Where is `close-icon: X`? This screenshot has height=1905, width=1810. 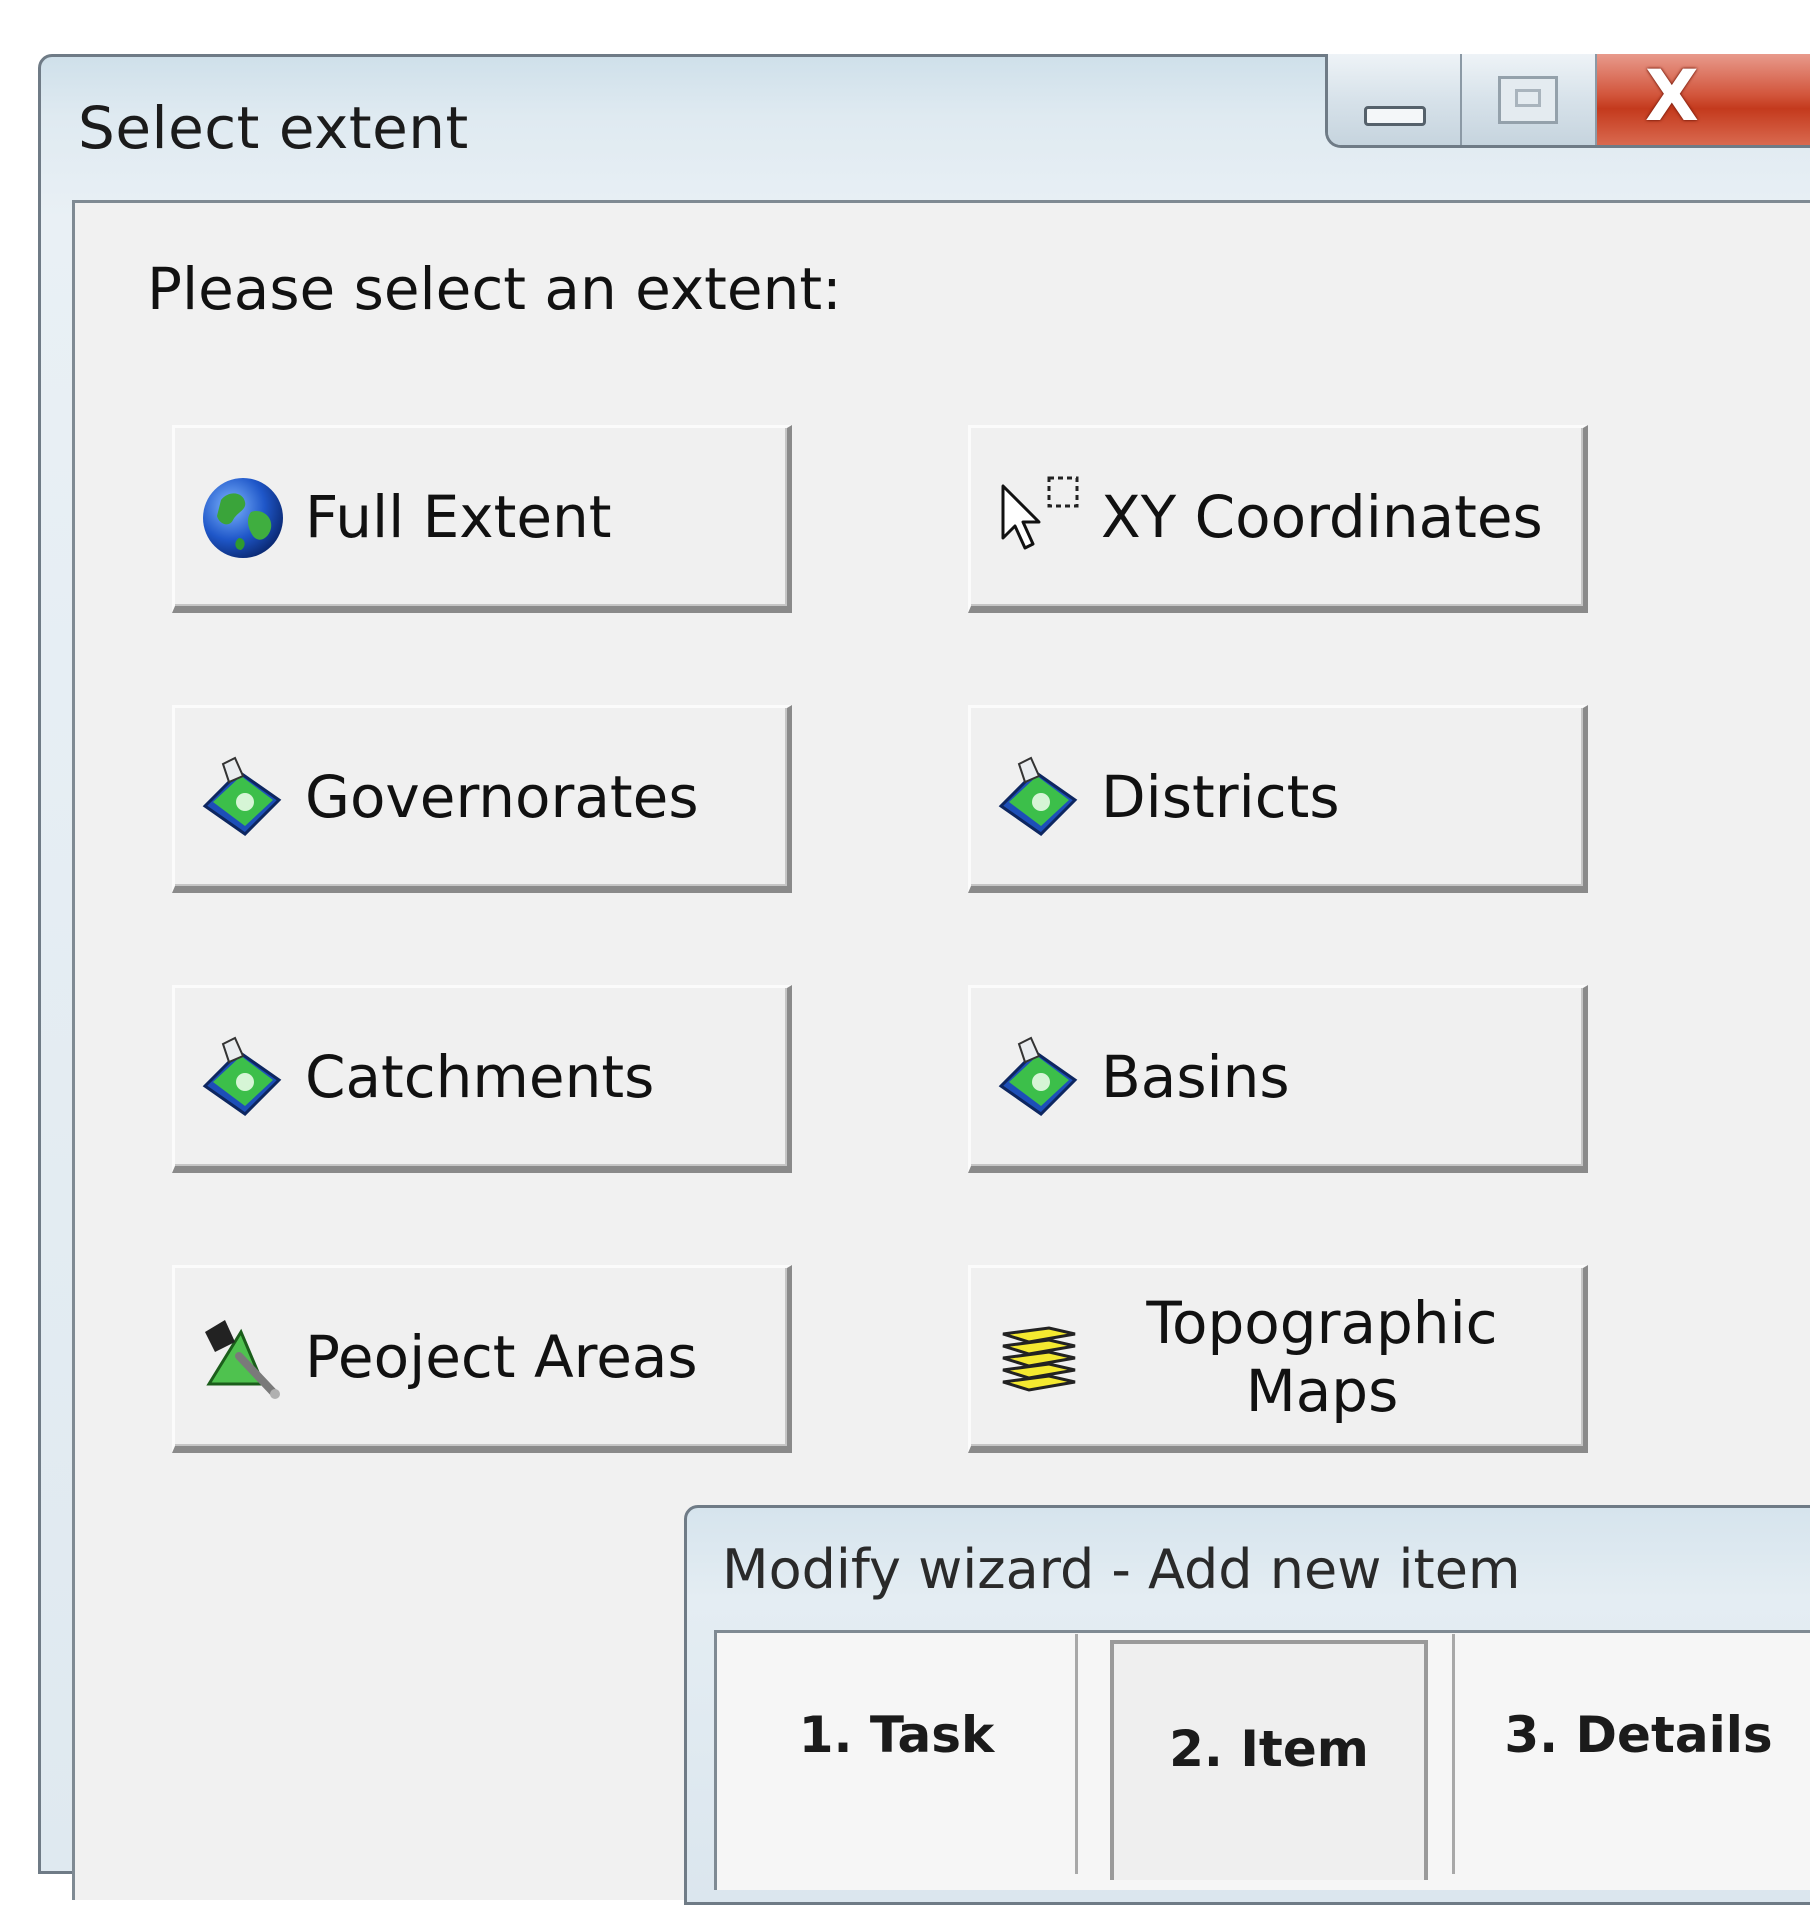
close-icon: X is located at coordinates (1671, 96).